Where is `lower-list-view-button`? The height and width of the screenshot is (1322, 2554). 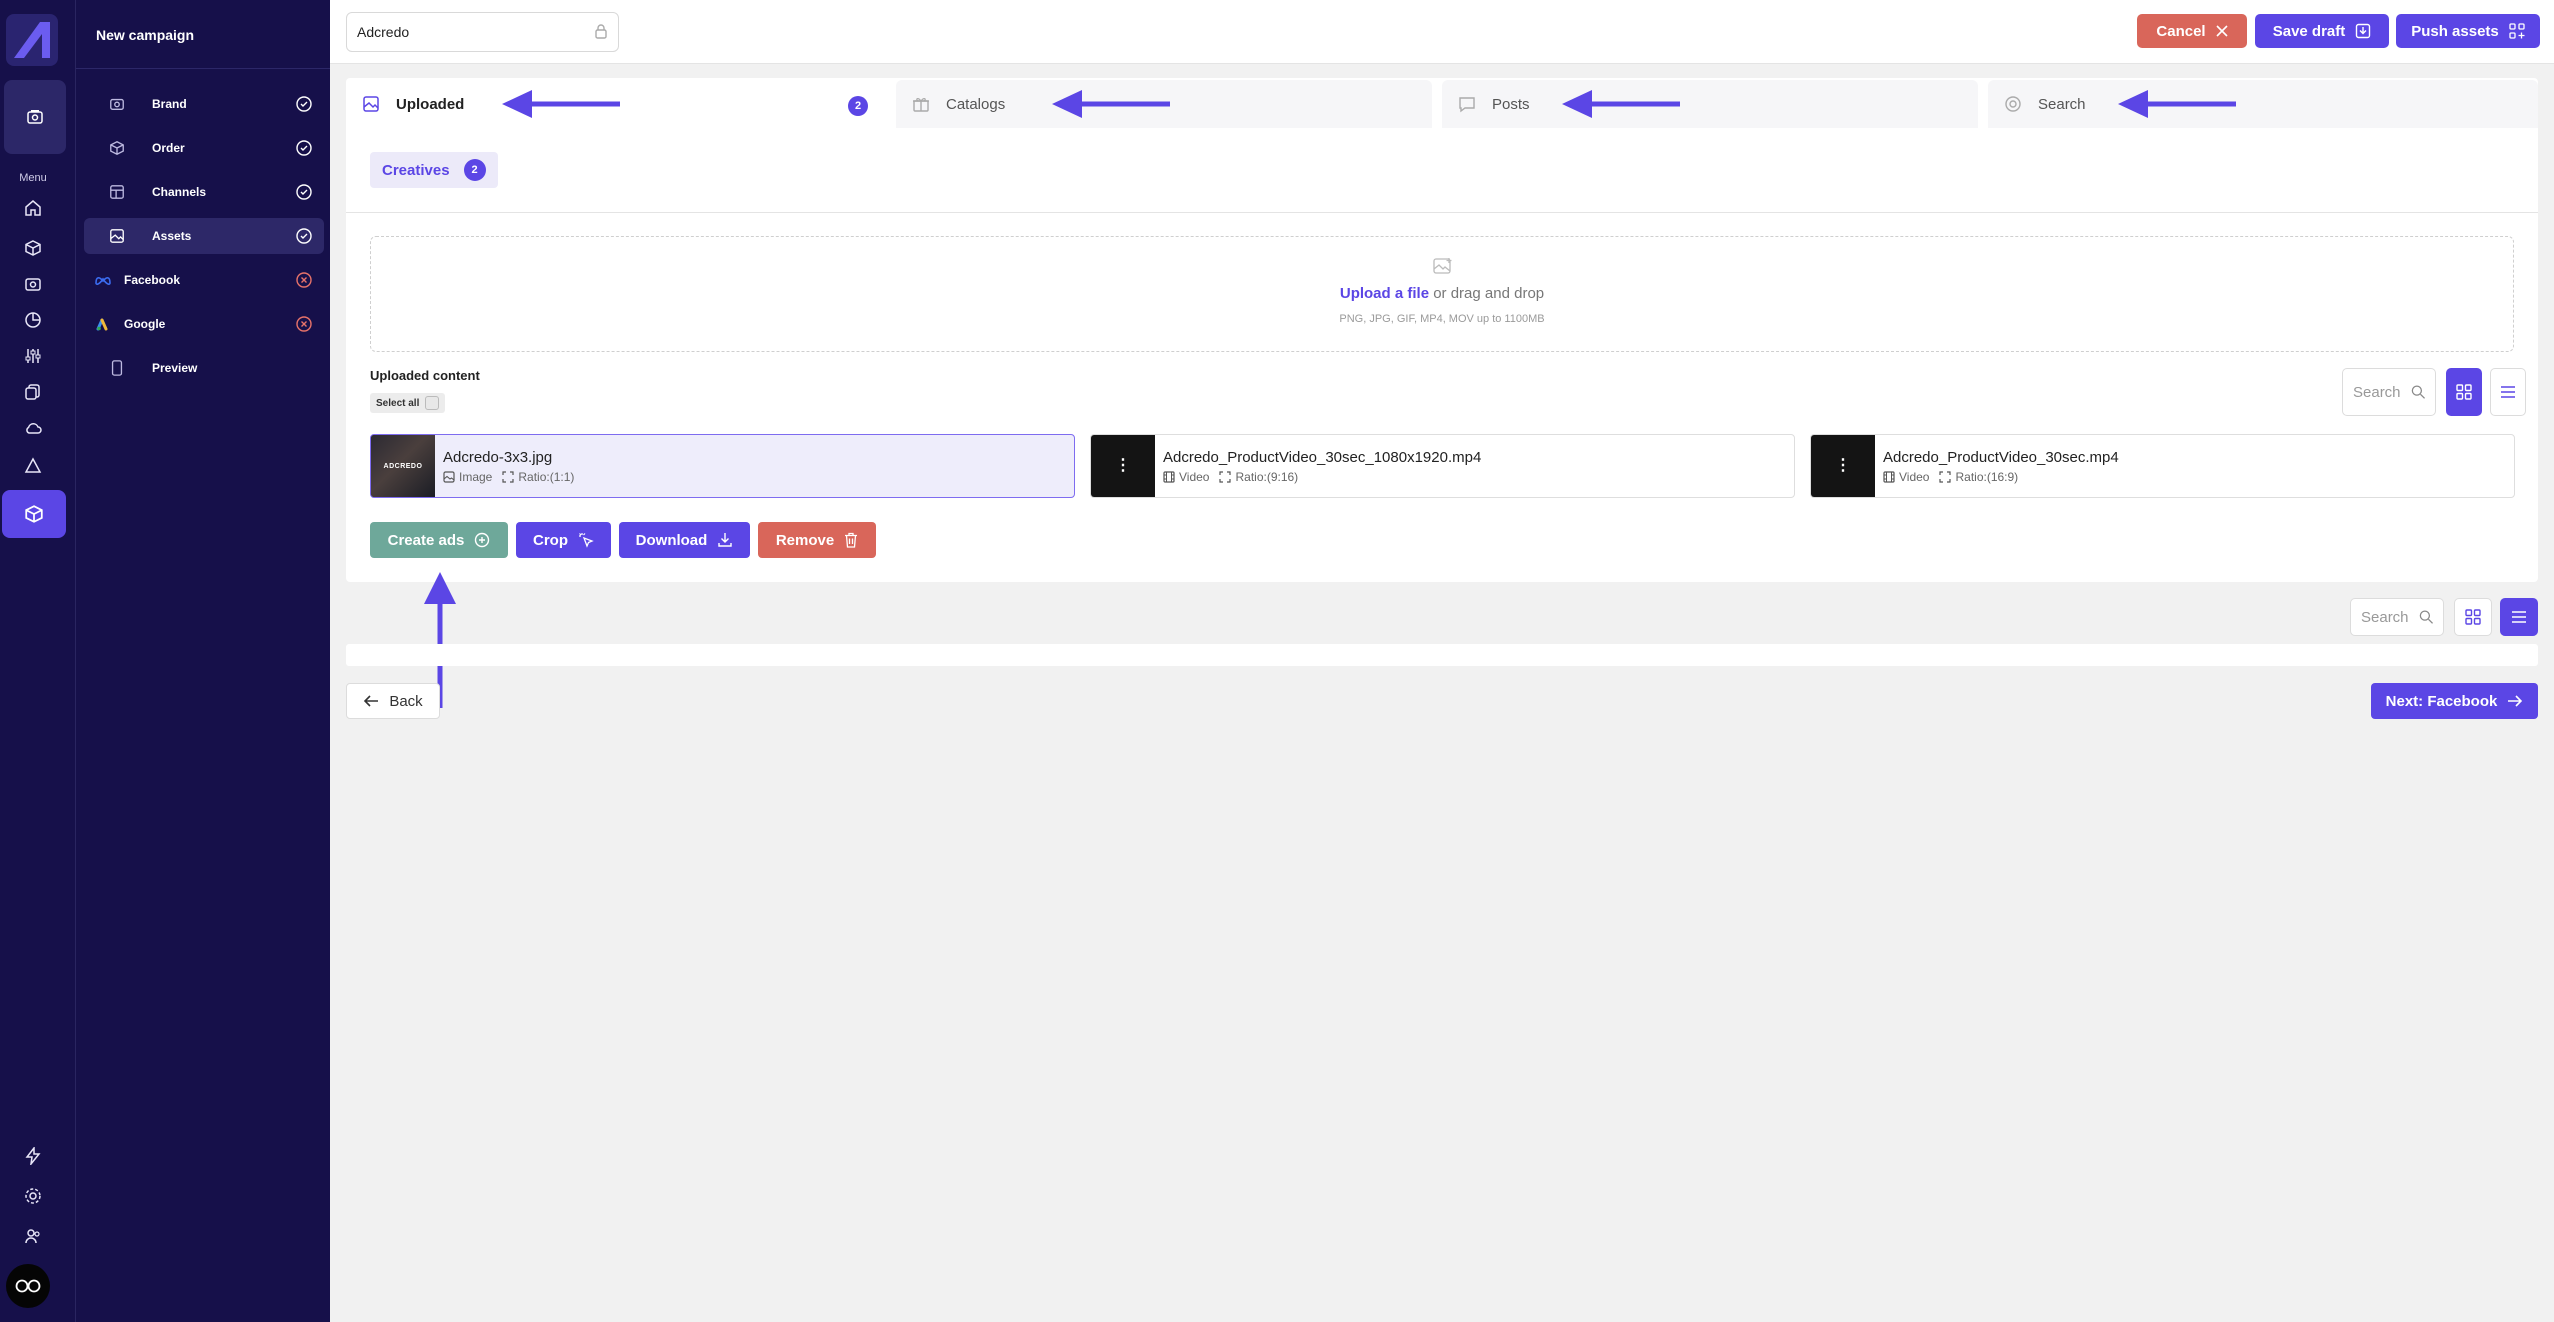 lower-list-view-button is located at coordinates (2519, 617).